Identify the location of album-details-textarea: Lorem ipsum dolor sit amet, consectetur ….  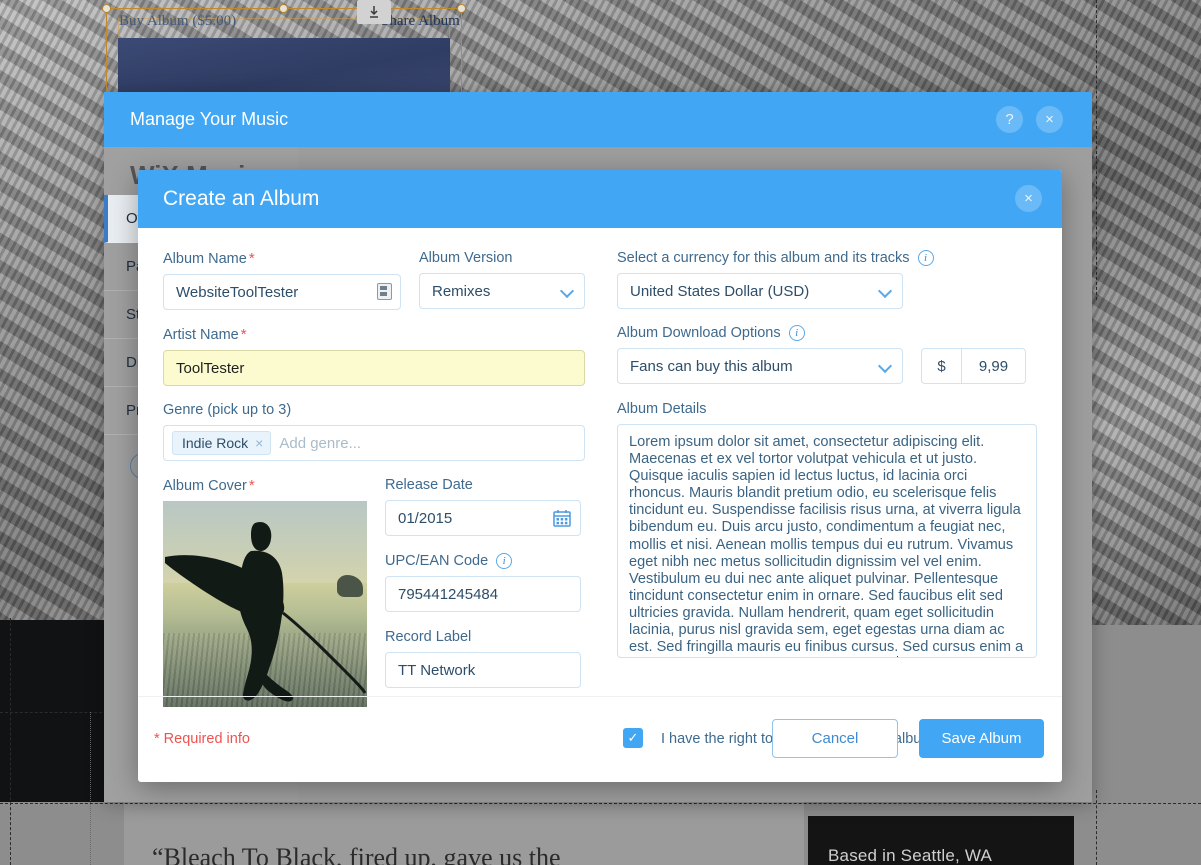
(827, 541).